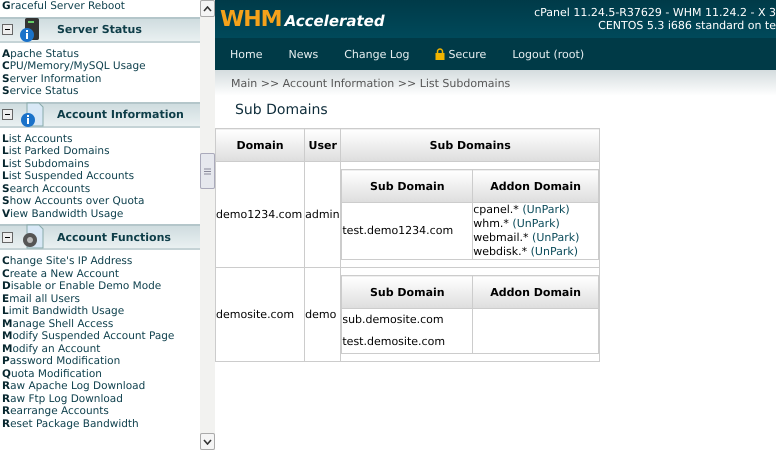 Image resolution: width=776 pixels, height=450 pixels. What do you see at coordinates (100, 311) in the screenshot?
I see `sidebar-link: Limit Bandwidth Usage` at bounding box center [100, 311].